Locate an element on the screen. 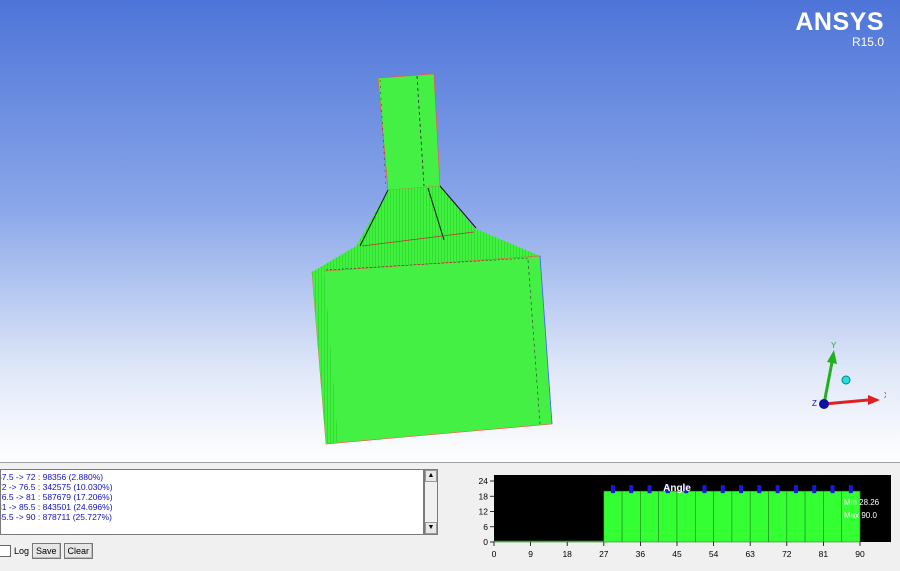 This screenshot has width=900, height=571. log-line: 67.5 -> 72 : 98356 (2.880%) is located at coordinates (52, 477).